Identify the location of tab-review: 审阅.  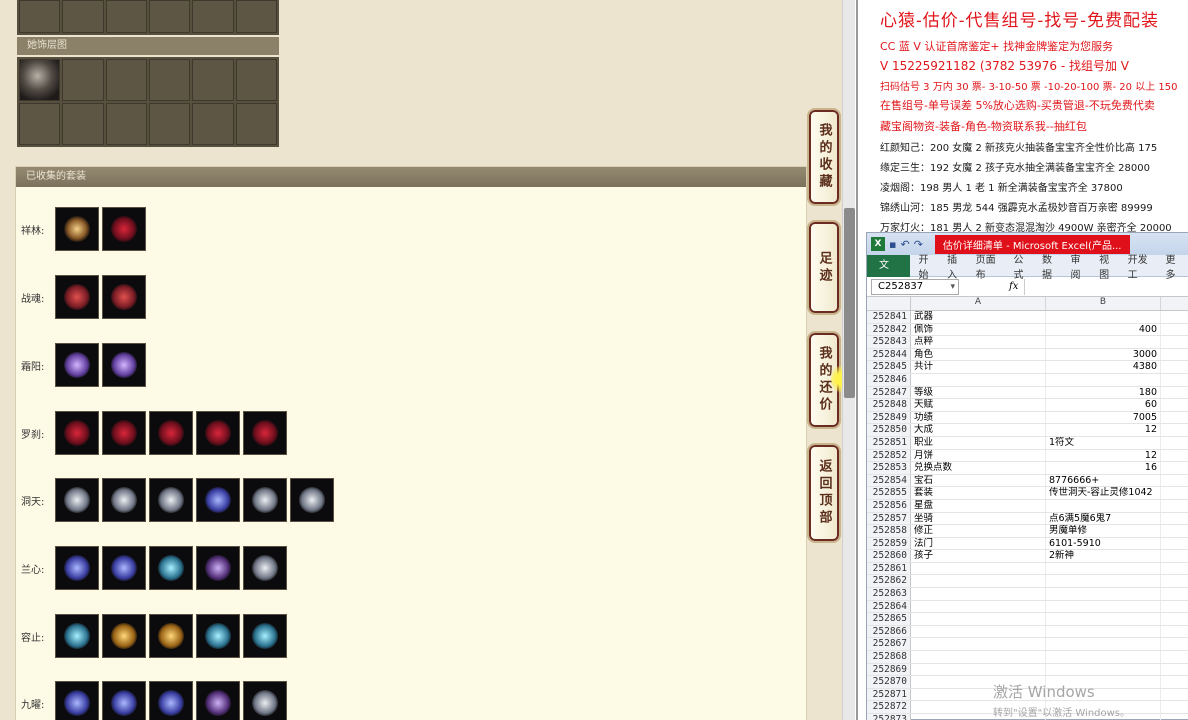
(1080, 266).